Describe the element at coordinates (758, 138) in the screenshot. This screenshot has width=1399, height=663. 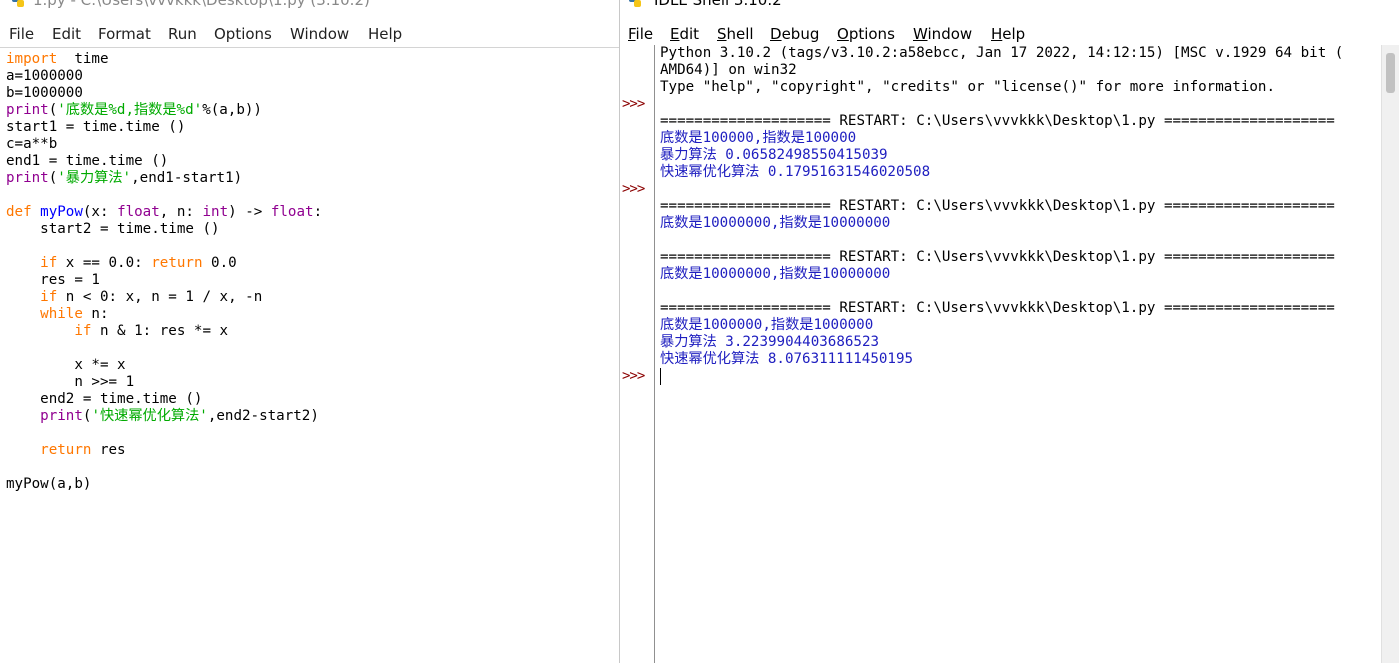
I see `output-line: 底数是100000,指数是100000` at that location.